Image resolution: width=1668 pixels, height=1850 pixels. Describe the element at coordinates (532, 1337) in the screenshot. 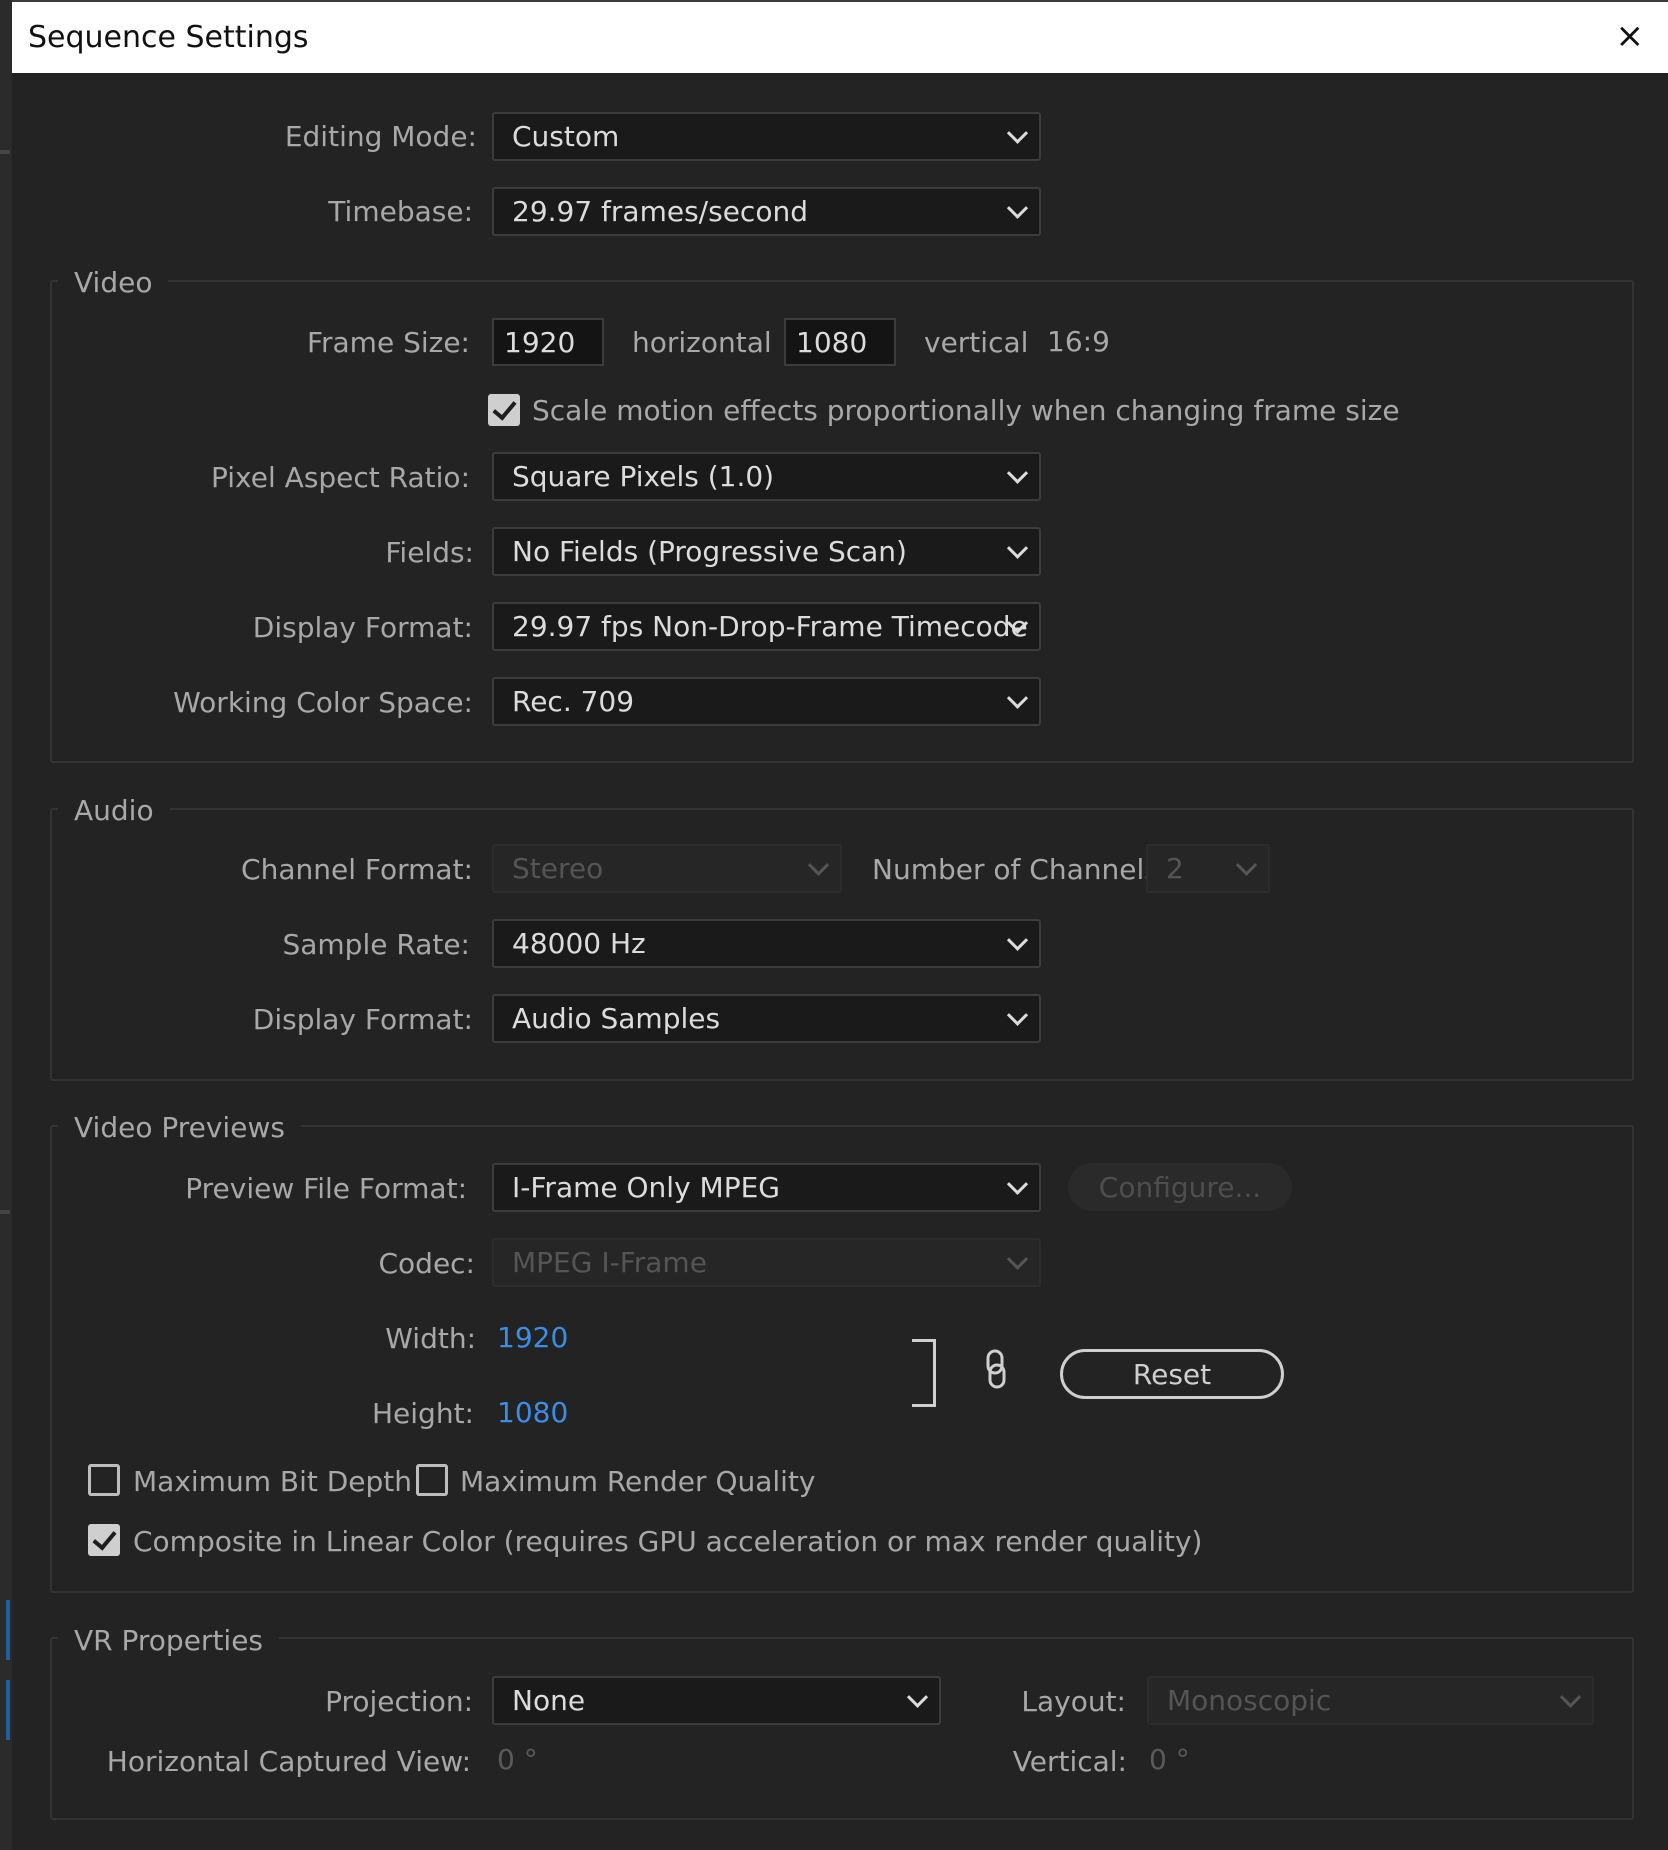

I see `width-value: 1920` at that location.